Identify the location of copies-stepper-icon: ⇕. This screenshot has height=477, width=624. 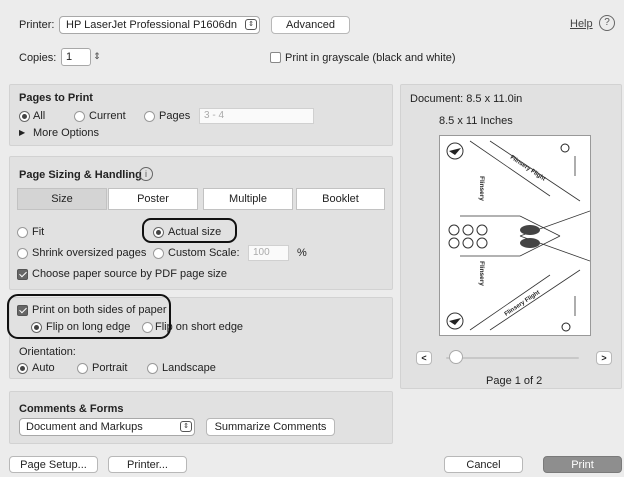
(97, 57).